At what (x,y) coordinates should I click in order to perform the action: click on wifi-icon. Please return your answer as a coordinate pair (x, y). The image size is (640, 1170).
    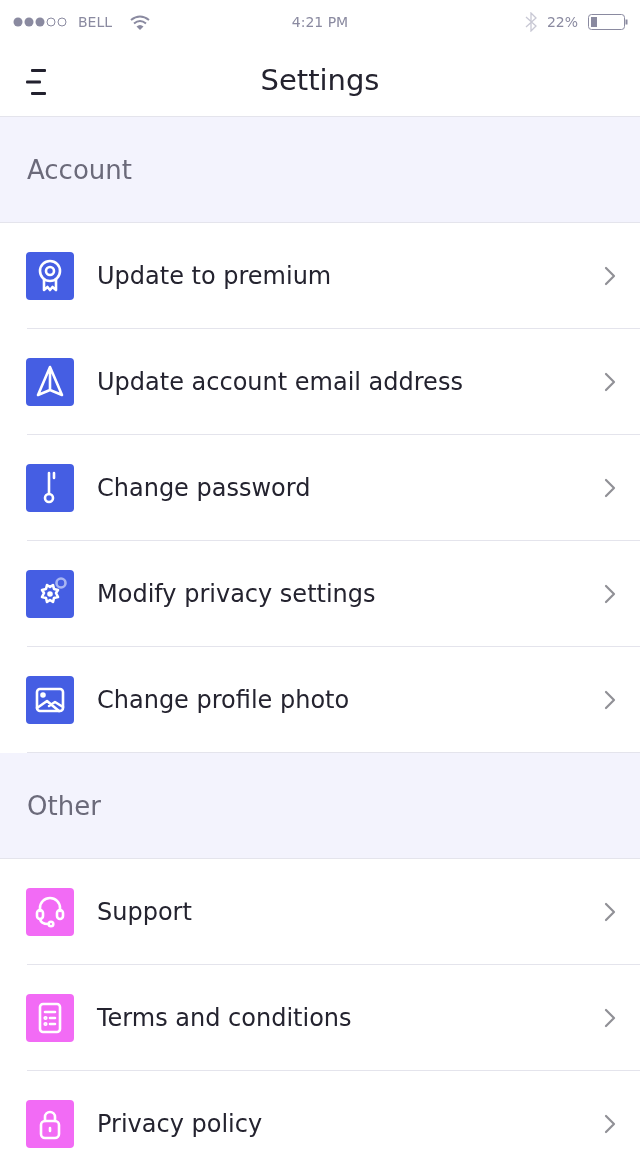
    Looking at the image, I should click on (140, 22).